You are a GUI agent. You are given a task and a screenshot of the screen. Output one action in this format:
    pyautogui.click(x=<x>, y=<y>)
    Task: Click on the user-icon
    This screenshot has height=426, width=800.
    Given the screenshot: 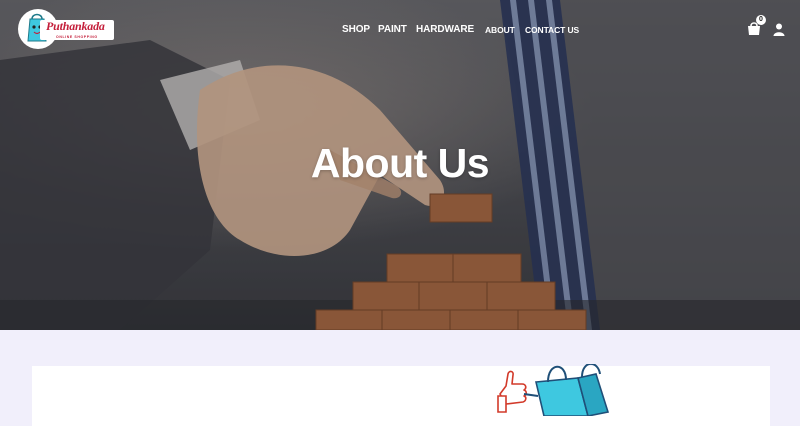 What is the action you would take?
    pyautogui.click(x=779, y=29)
    